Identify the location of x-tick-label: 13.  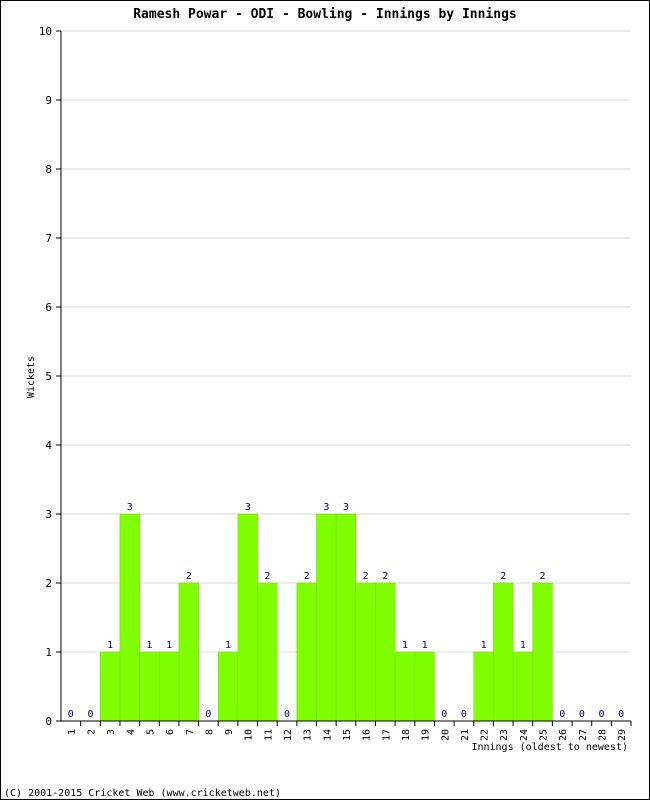
(308, 735).